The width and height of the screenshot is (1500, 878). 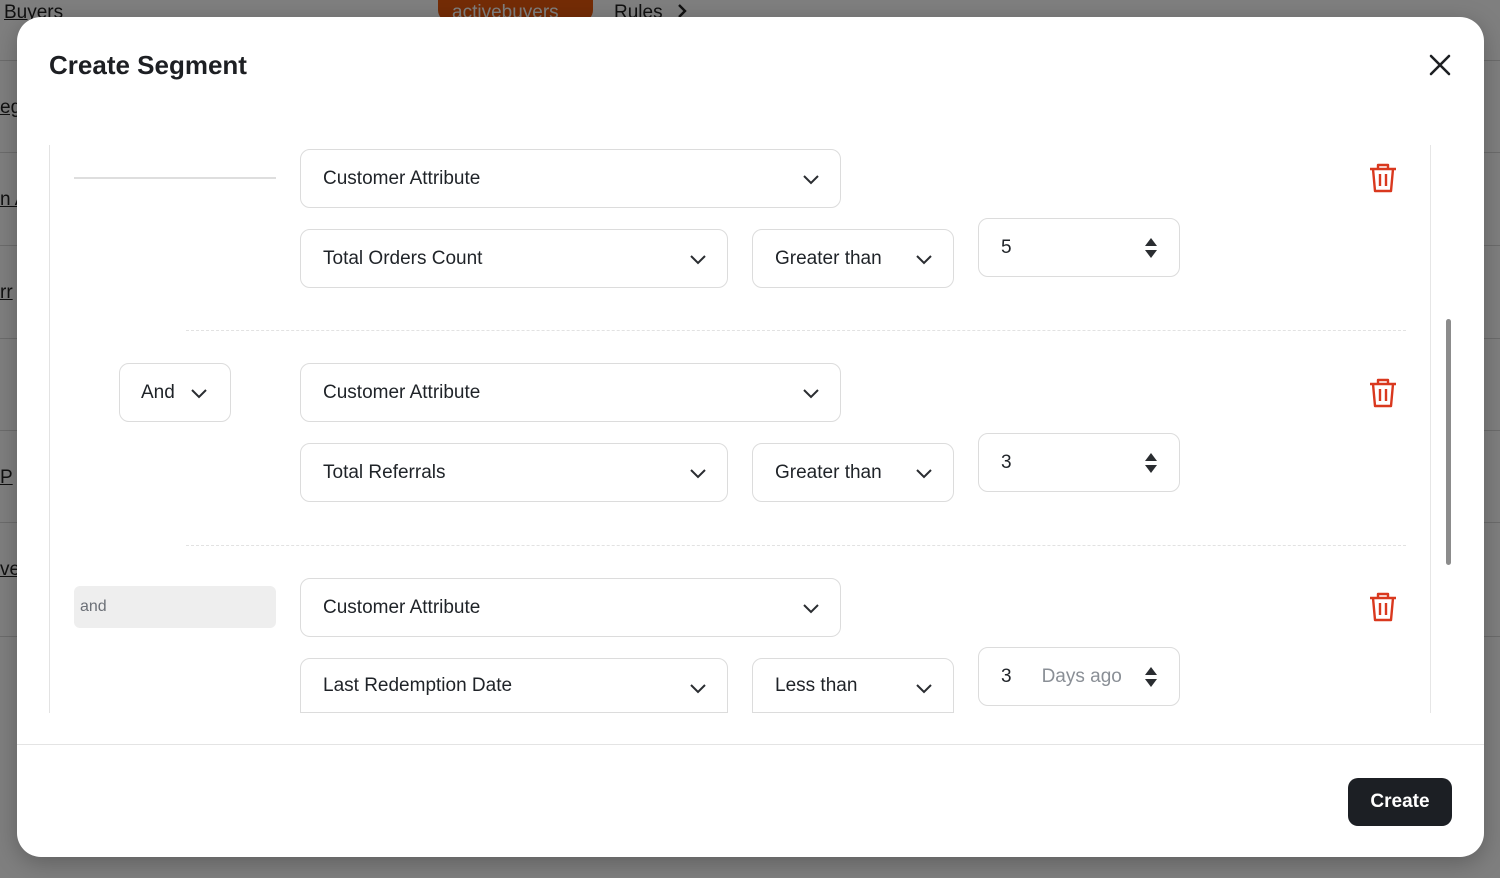 What do you see at coordinates (1448, 442) in the screenshot?
I see `scrollbar-thumb` at bounding box center [1448, 442].